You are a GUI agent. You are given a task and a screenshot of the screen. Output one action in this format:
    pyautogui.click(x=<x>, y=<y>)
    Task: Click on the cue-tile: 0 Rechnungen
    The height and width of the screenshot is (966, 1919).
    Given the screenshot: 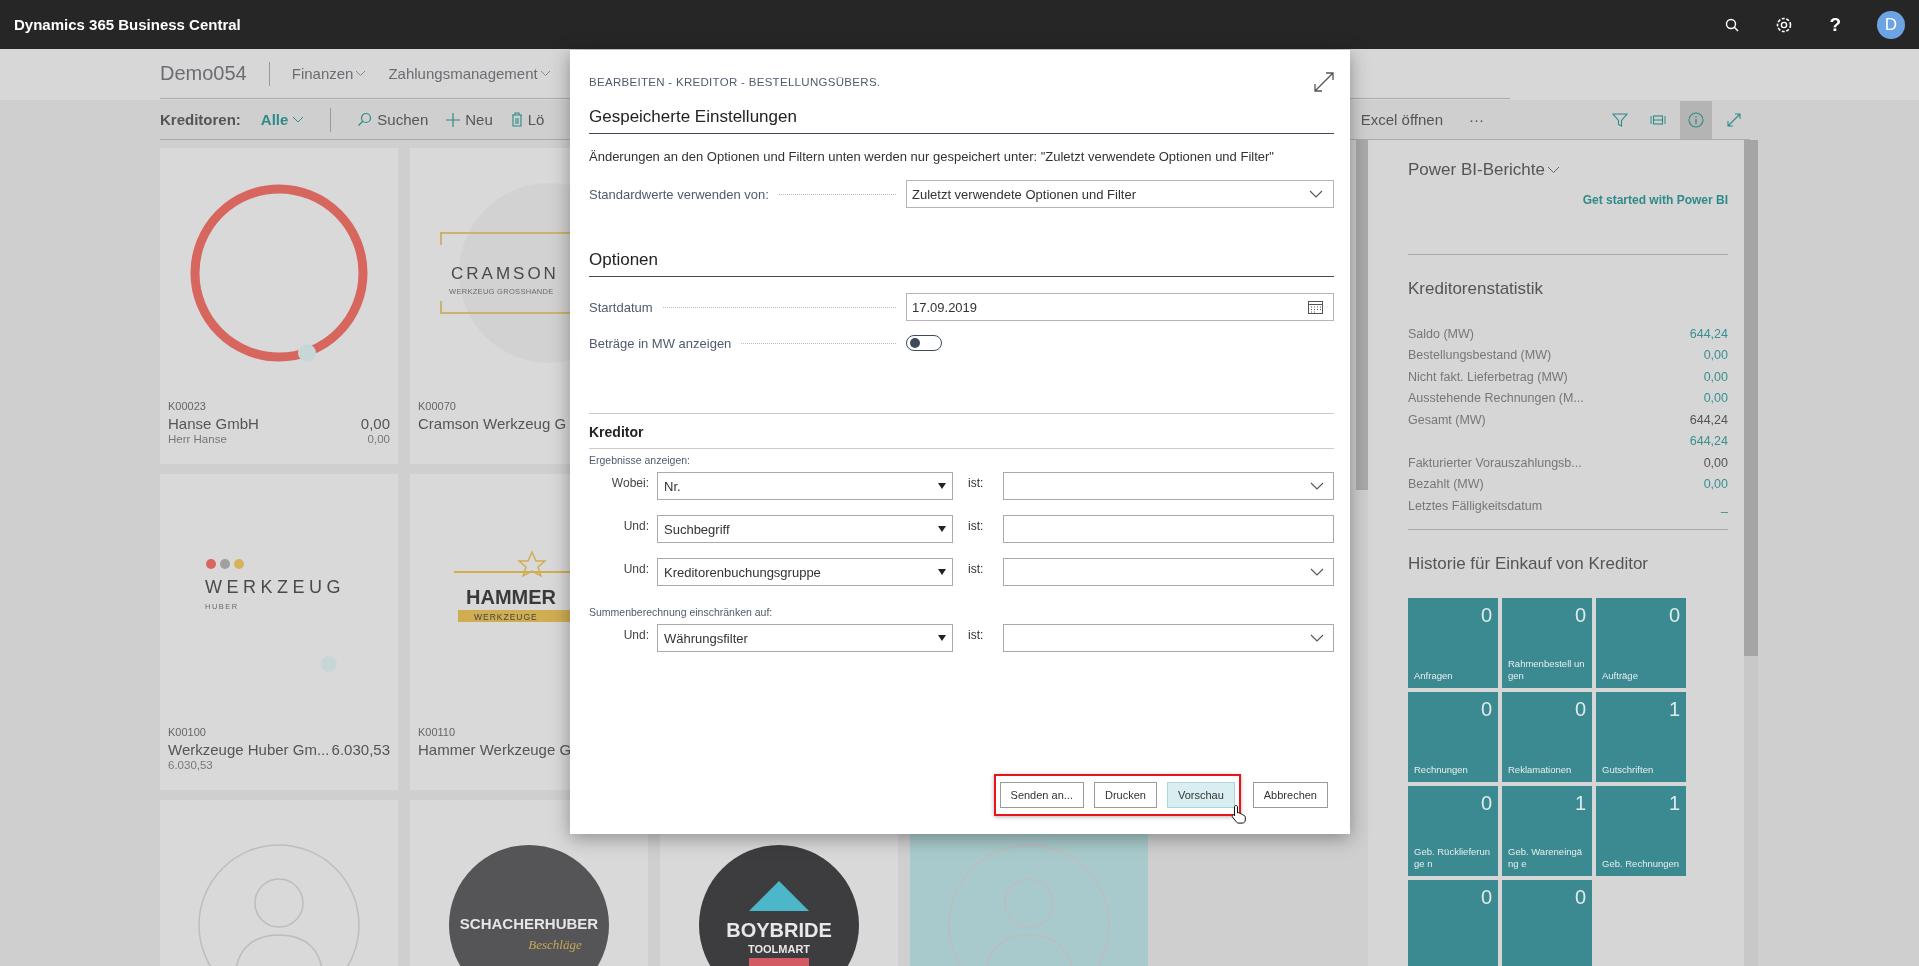 What is the action you would take?
    pyautogui.click(x=1453, y=736)
    